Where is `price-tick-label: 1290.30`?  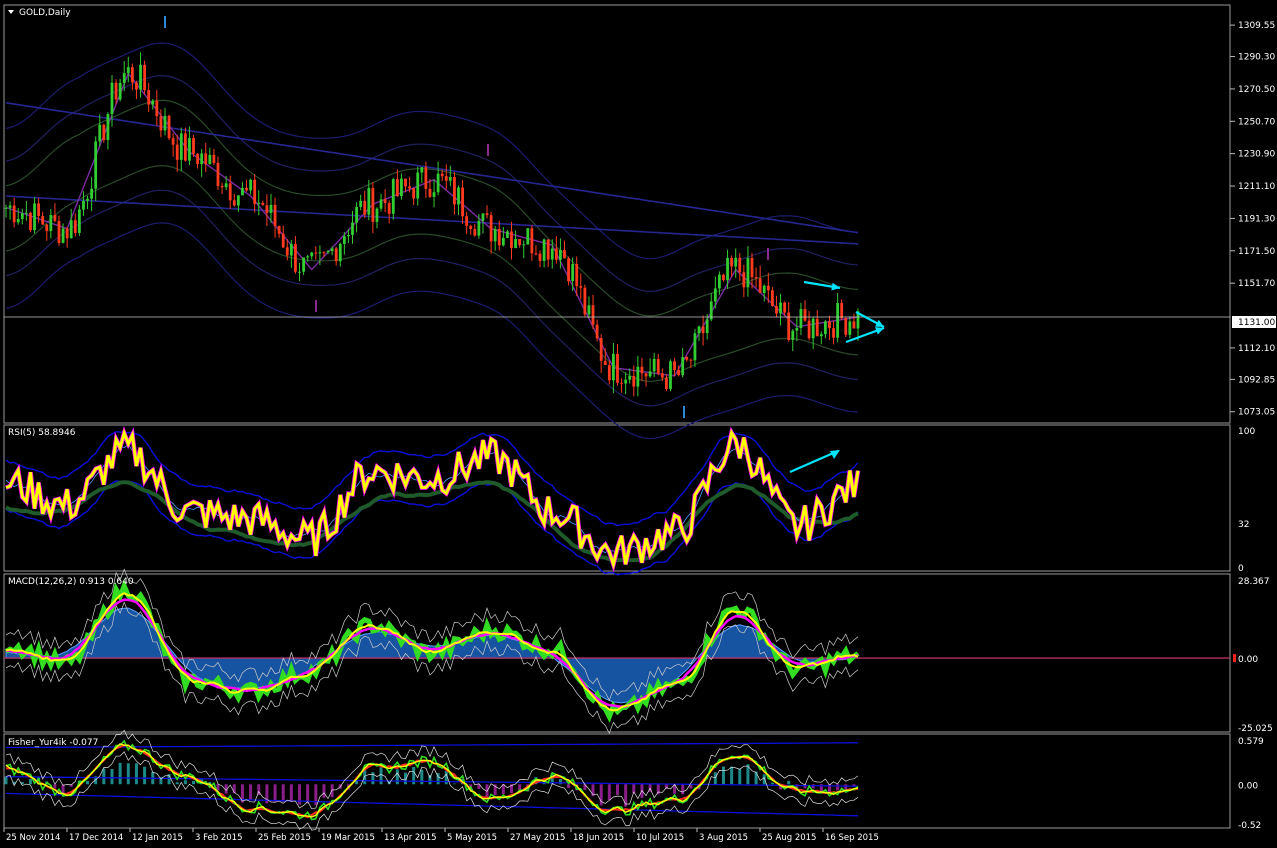 price-tick-label: 1290.30 is located at coordinates (1256, 58).